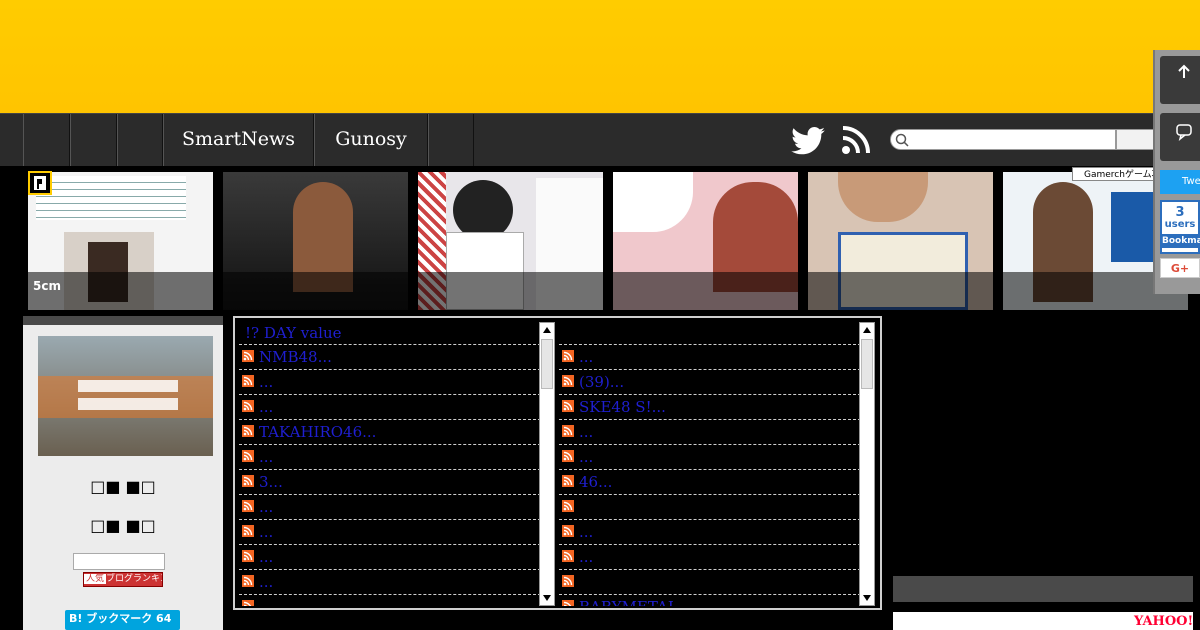  I want to click on hatena-bookmark-badge: B! ブックマーク 64, so click(122, 620).